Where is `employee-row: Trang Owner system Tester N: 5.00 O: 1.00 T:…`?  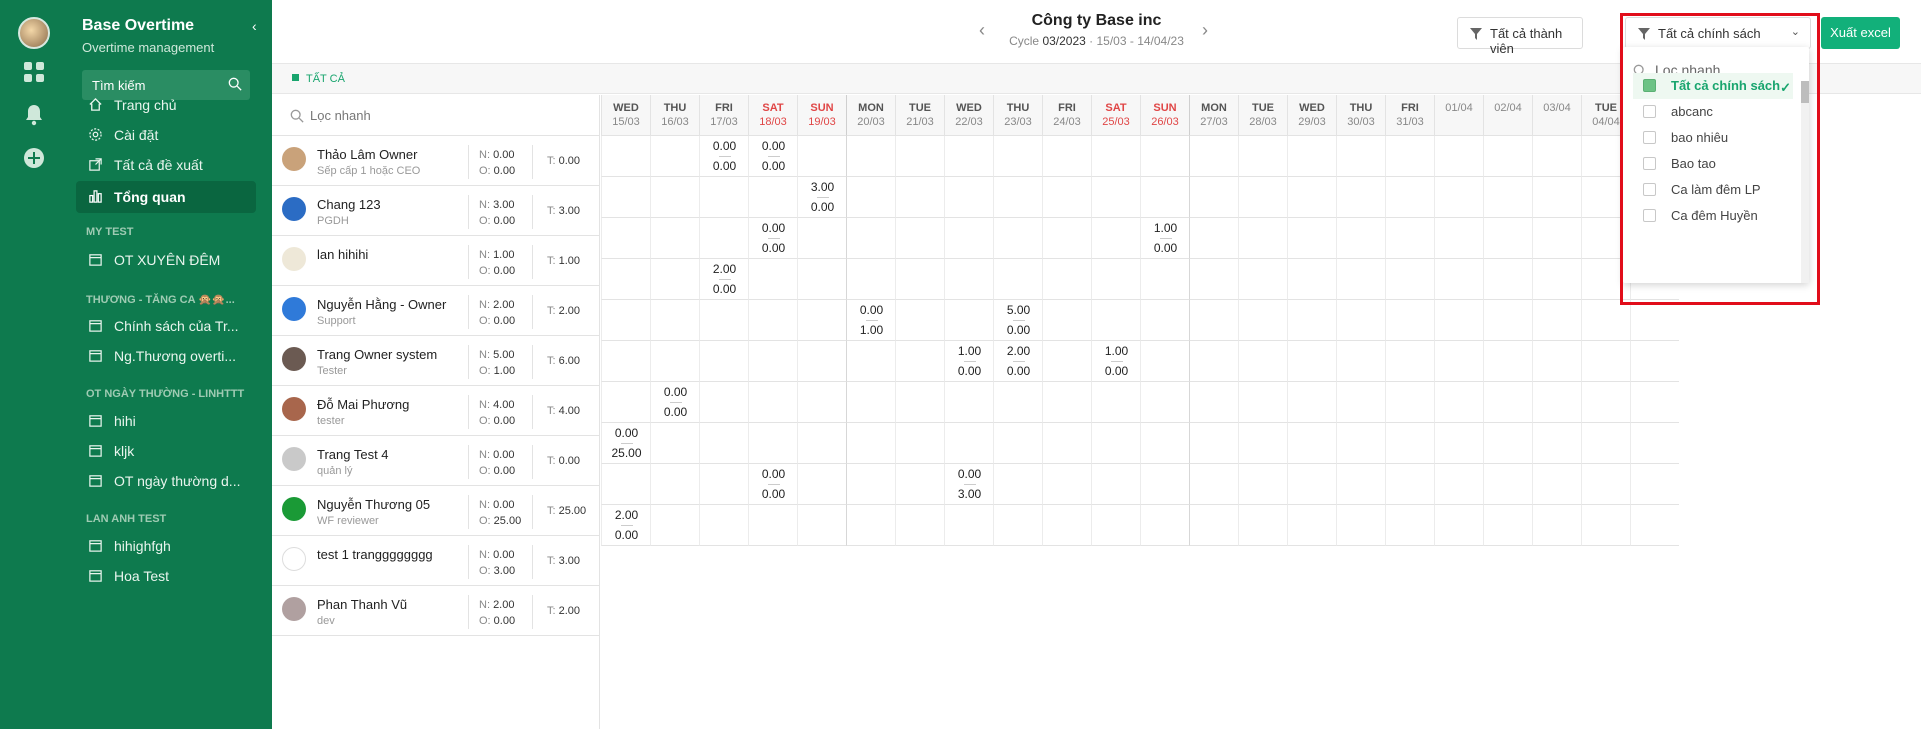 employee-row: Trang Owner system Tester N: 5.00 O: 1.00 T:… is located at coordinates (435, 361).